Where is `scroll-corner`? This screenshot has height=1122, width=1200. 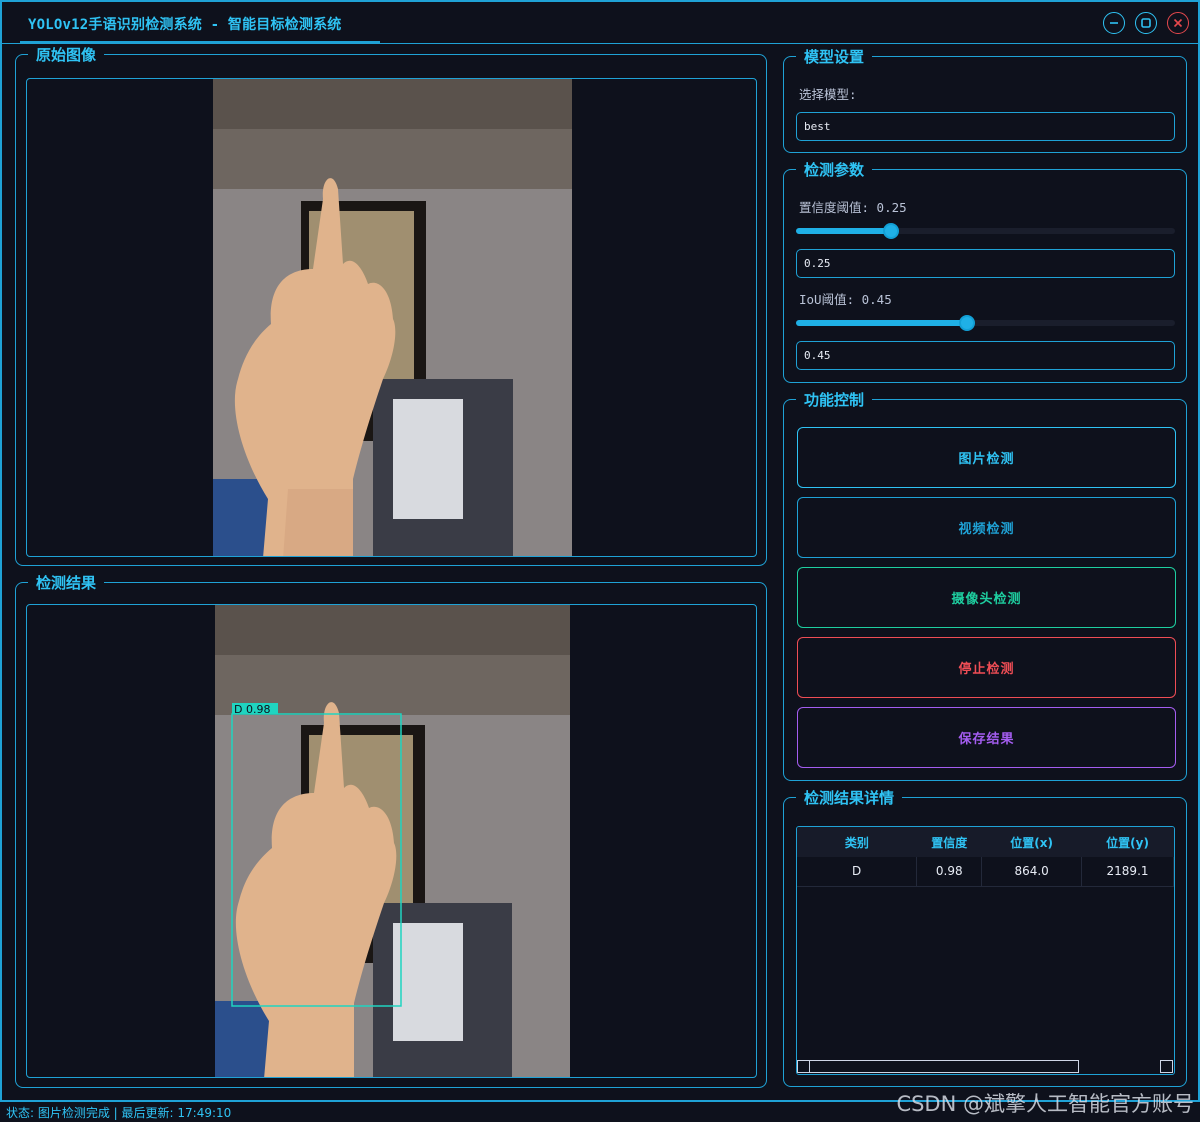
scroll-corner is located at coordinates (1166, 1066).